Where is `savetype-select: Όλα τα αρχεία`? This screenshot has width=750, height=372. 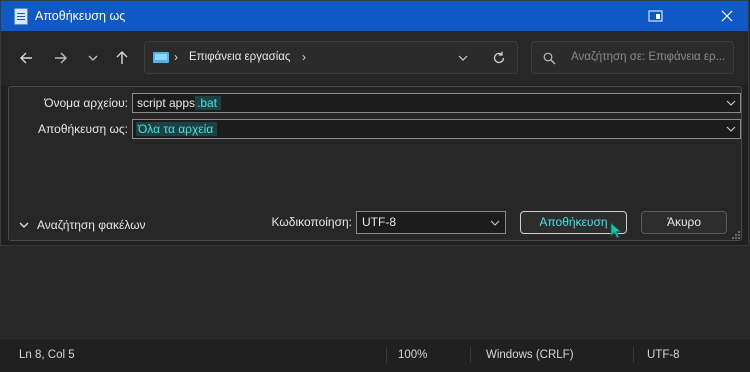
savetype-select: Όλα τα αρχεία is located at coordinates (436, 129).